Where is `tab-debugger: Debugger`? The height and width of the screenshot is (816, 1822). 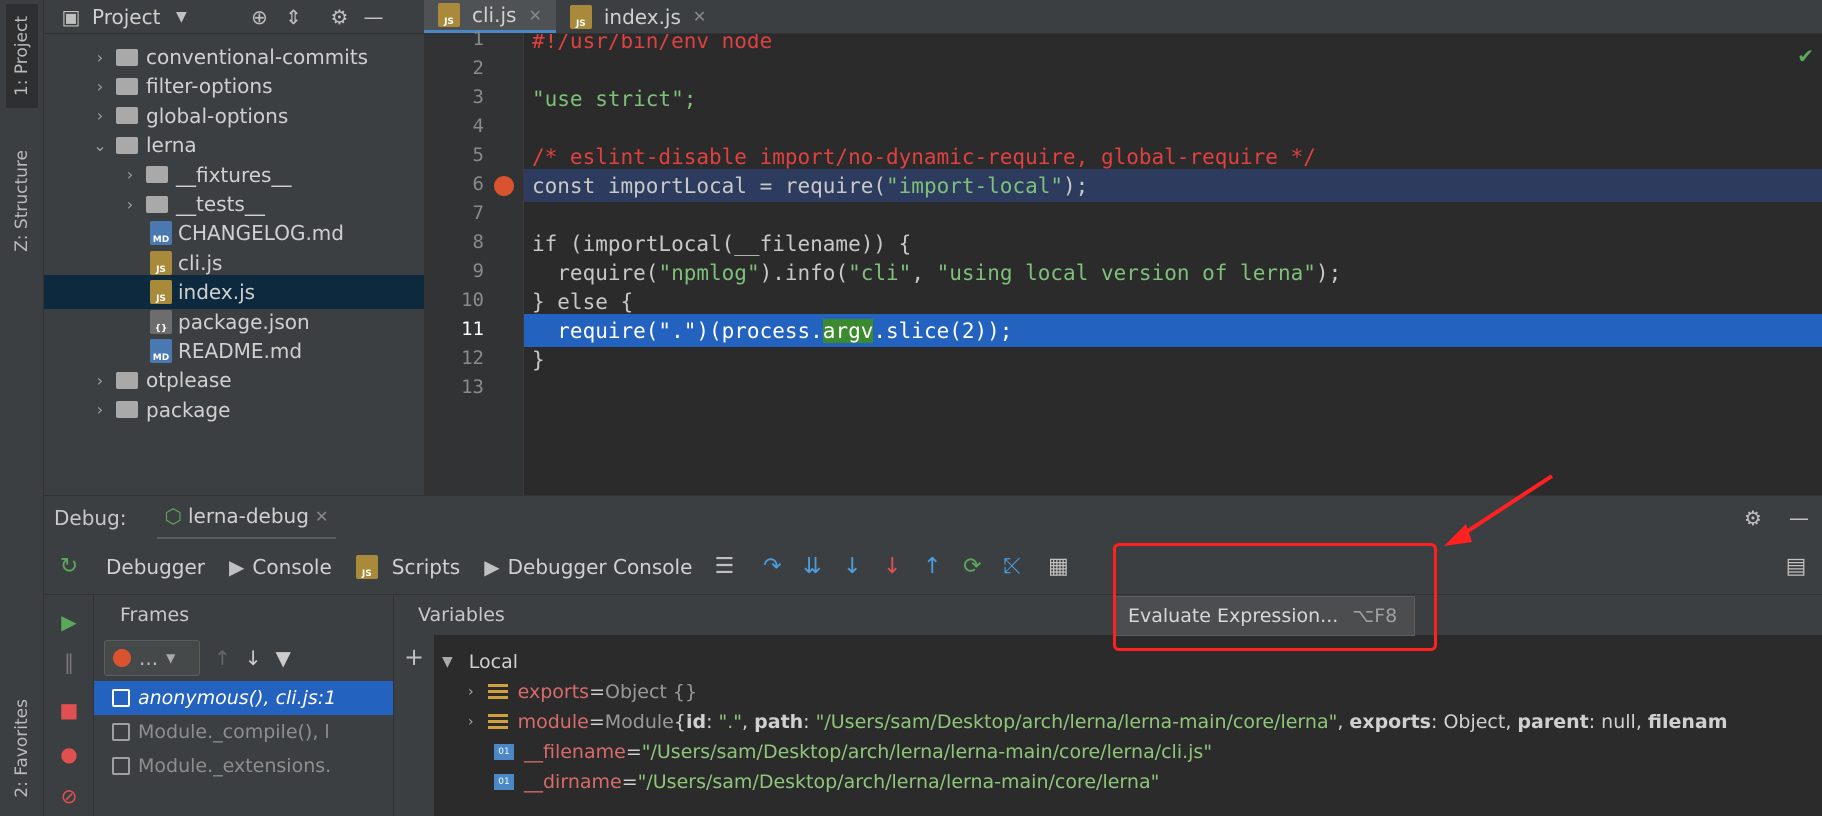
tab-debugger: Debugger is located at coordinates (155, 567).